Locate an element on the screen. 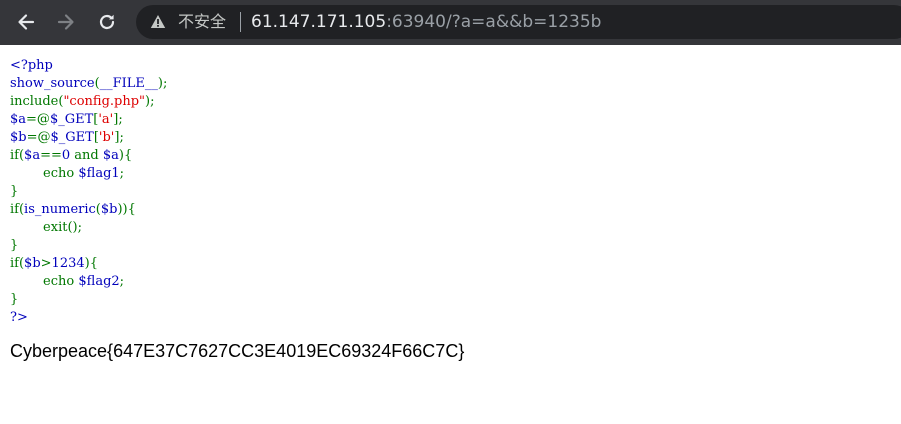  code-token: (); is located at coordinates (74, 227).